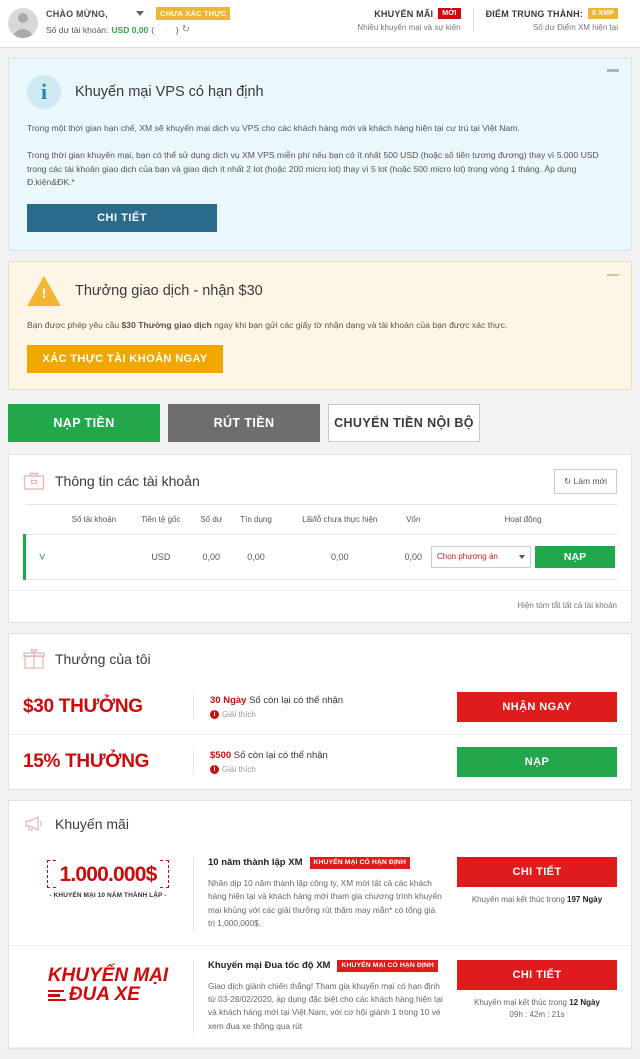 The image size is (640, 1059). I want to click on deposit-button: NẠP TIỀN, so click(84, 422).